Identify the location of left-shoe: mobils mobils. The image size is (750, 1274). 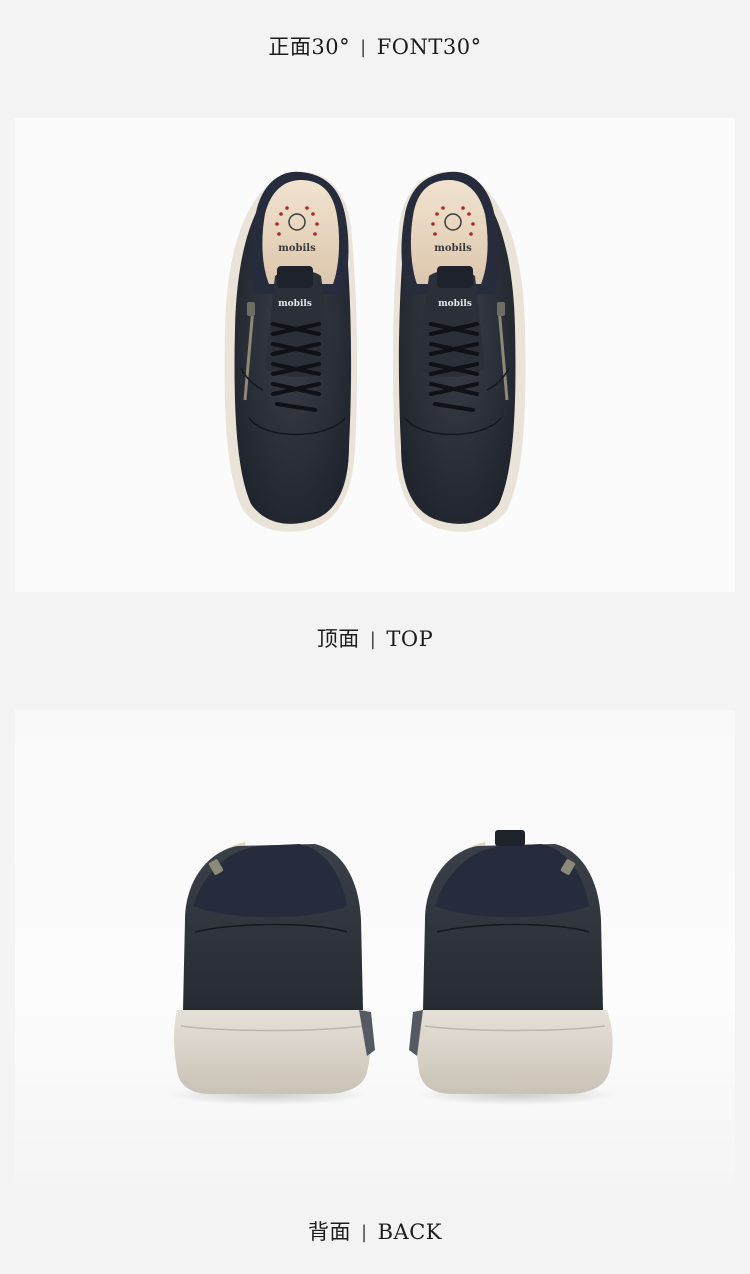
(291, 351).